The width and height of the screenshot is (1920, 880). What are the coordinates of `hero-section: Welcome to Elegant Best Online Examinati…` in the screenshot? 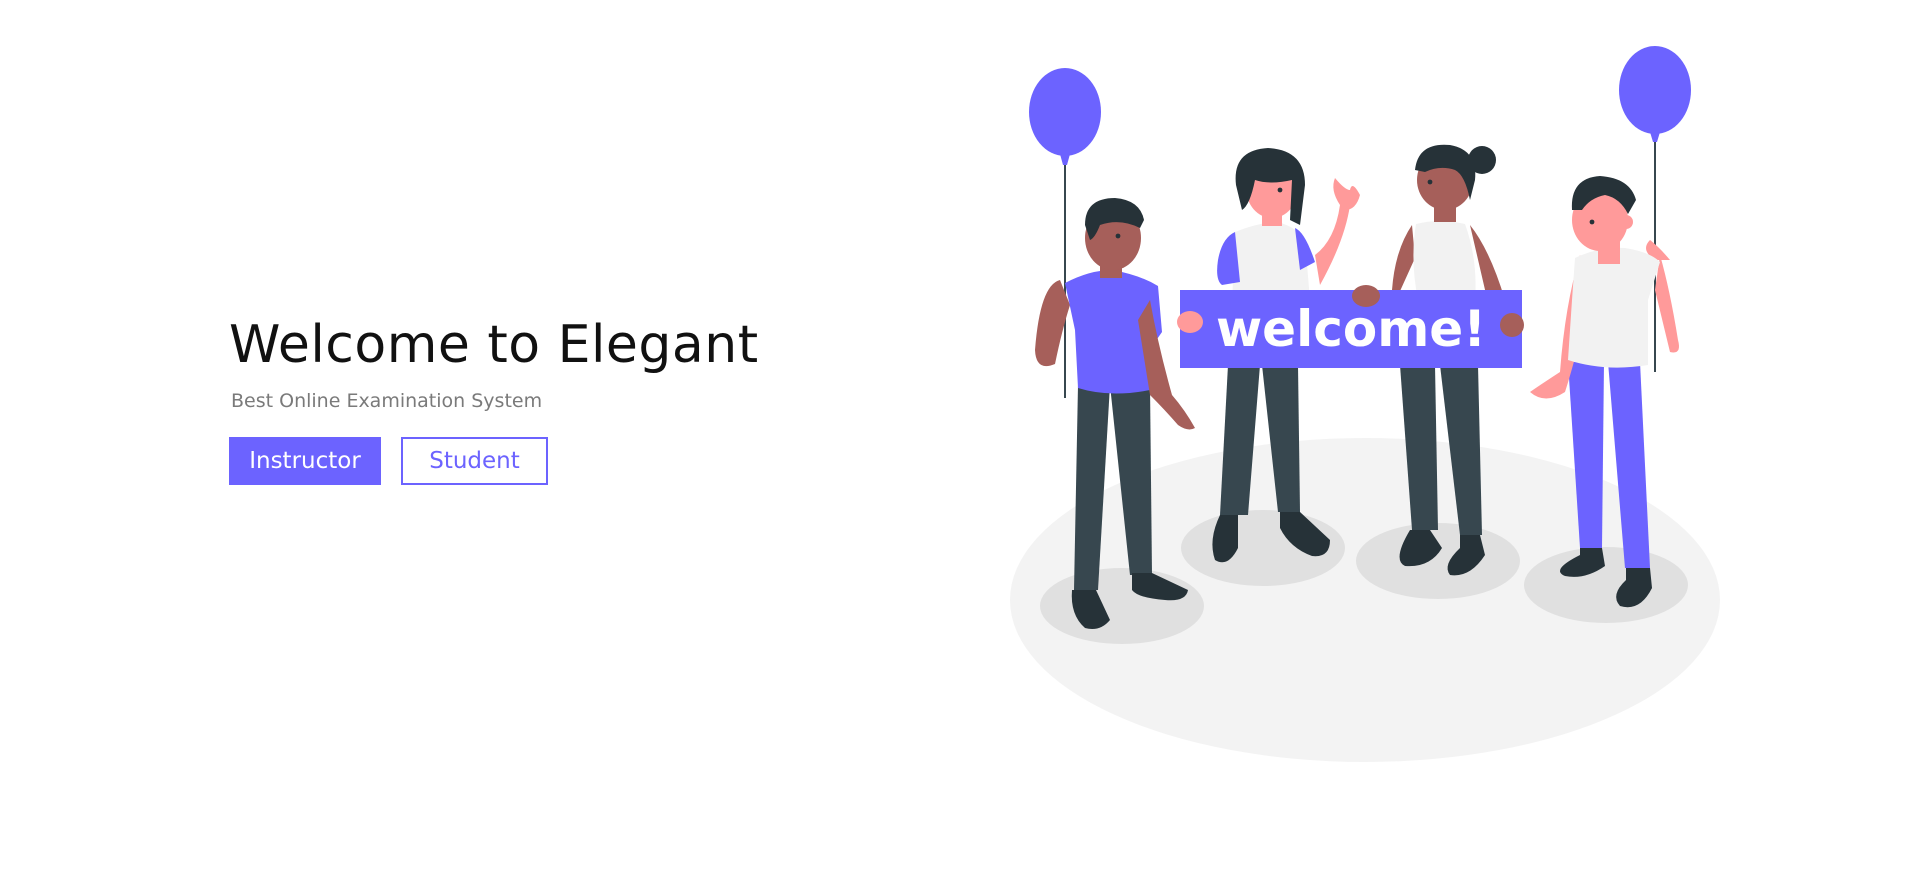 It's located at (494, 400).